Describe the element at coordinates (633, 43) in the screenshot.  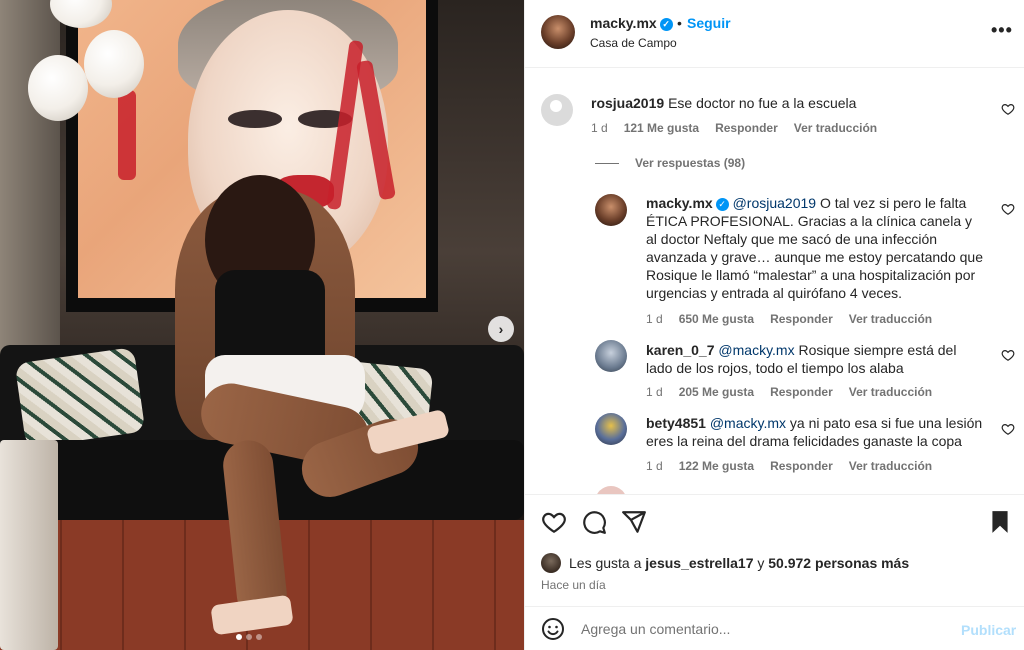
I see `post-location: Casa de Campo` at that location.